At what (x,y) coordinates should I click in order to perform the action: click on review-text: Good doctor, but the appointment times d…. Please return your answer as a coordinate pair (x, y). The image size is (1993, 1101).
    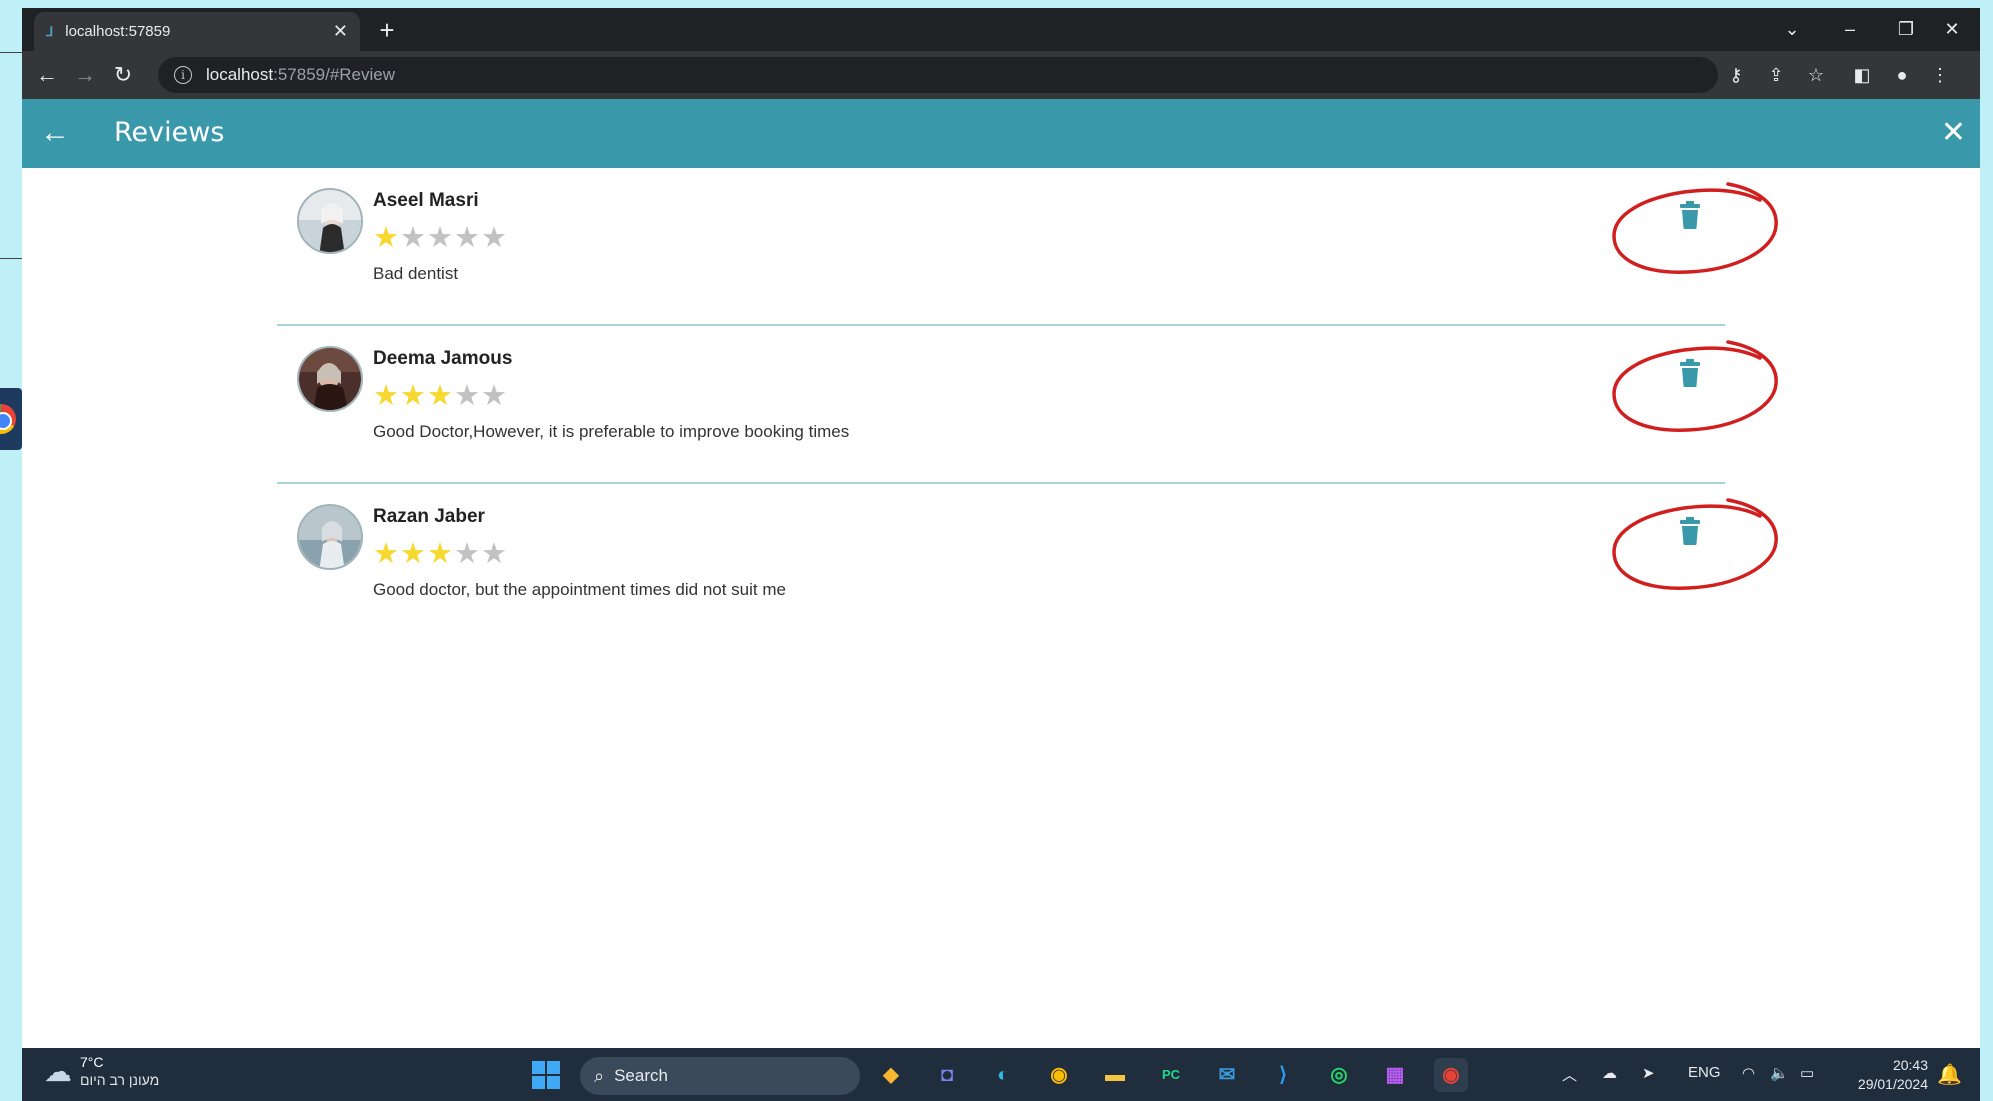
    Looking at the image, I should click on (579, 589).